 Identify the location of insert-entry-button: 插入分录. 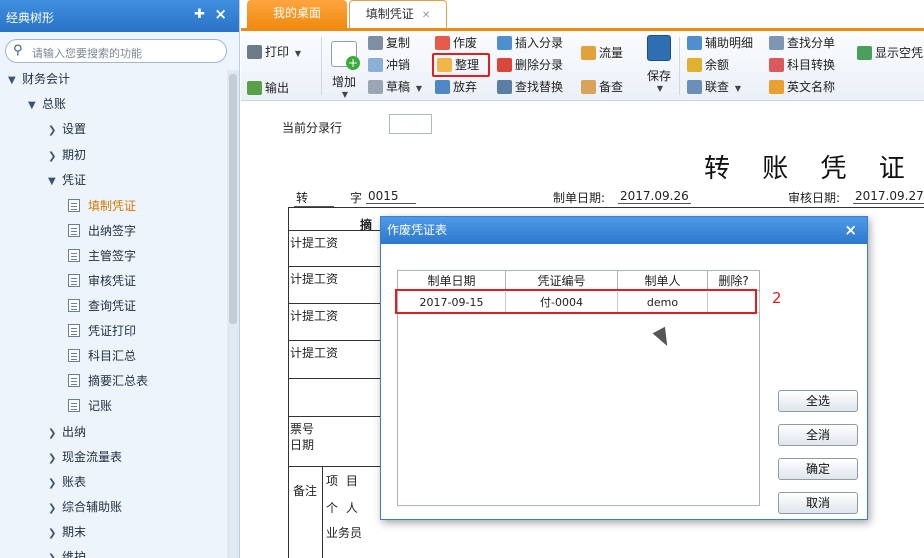
(530, 43).